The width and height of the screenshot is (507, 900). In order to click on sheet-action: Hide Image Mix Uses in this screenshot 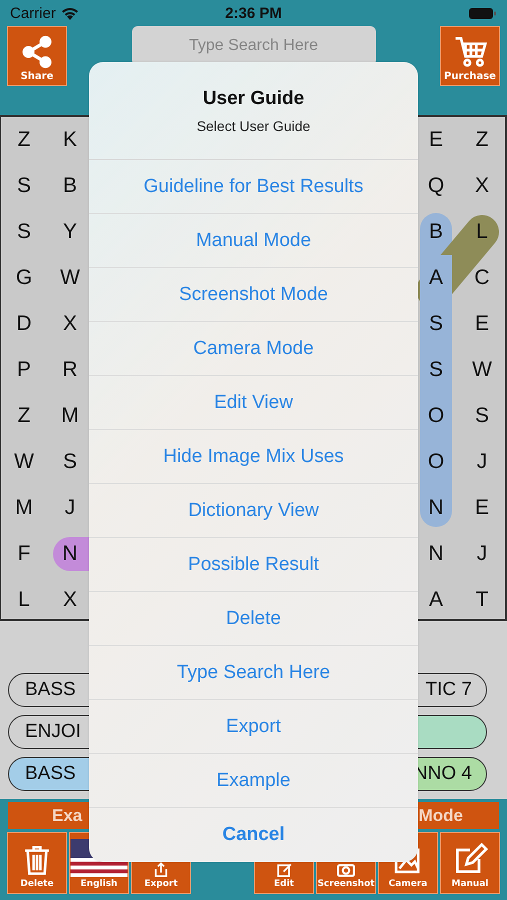, I will do `click(253, 457)`.